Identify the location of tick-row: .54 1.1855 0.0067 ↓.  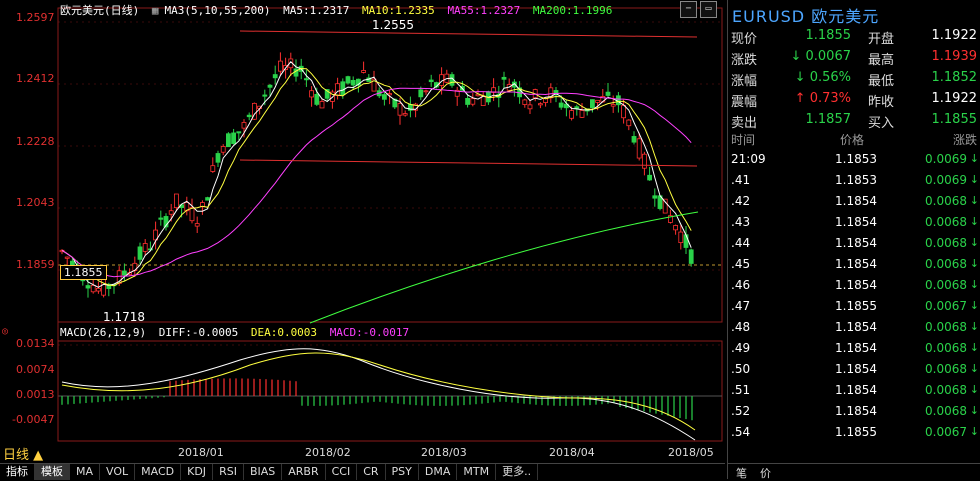
(854, 435).